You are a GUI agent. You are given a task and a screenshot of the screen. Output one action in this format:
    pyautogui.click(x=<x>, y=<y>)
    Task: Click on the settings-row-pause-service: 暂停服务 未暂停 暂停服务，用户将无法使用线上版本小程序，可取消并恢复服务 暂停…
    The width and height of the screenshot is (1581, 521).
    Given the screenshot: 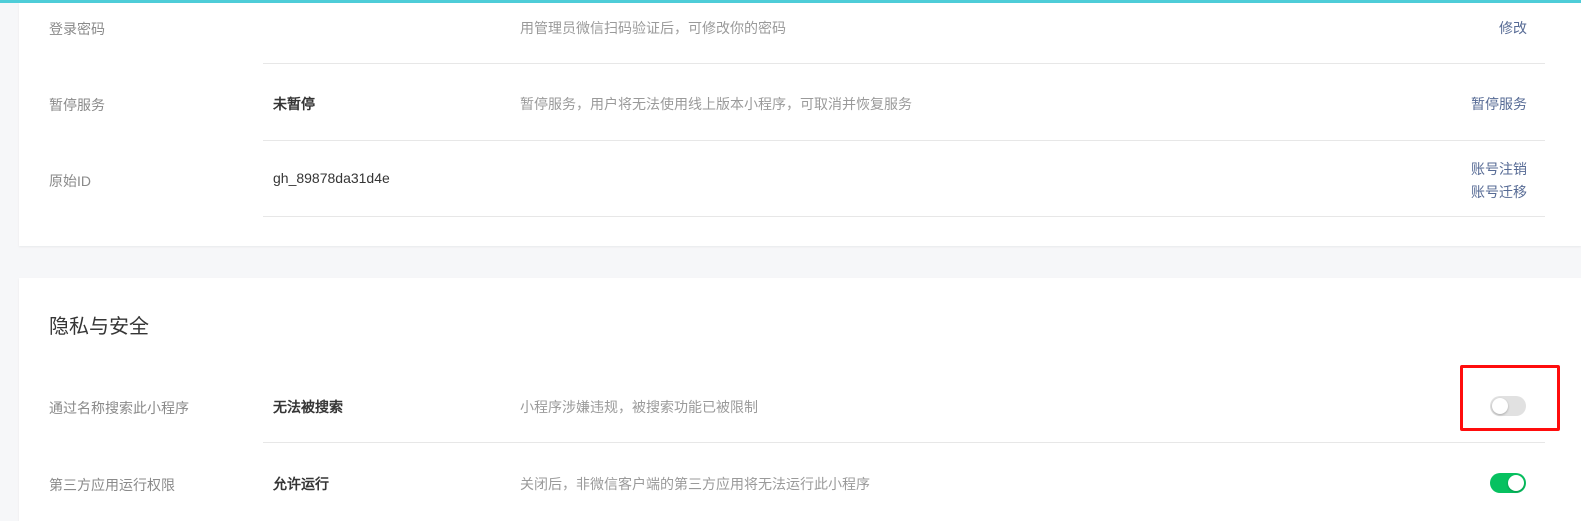 What is the action you would take?
    pyautogui.click(x=800, y=102)
    